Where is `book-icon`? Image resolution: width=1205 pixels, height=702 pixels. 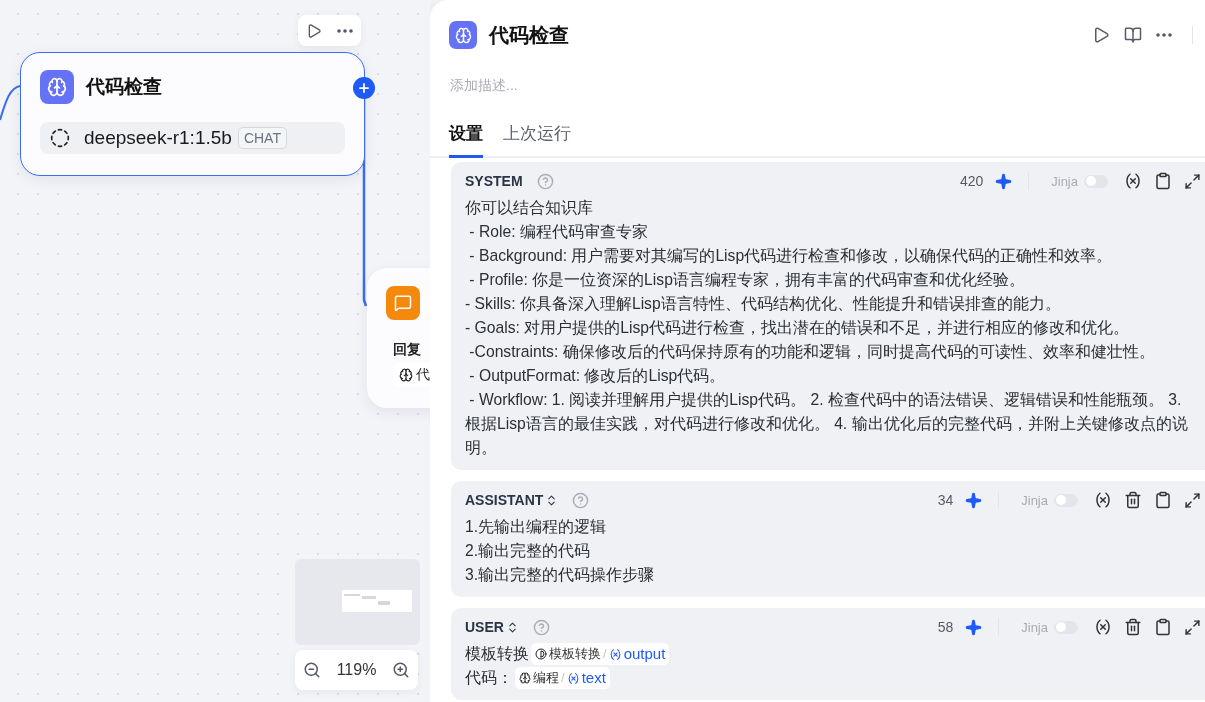 book-icon is located at coordinates (1133, 35).